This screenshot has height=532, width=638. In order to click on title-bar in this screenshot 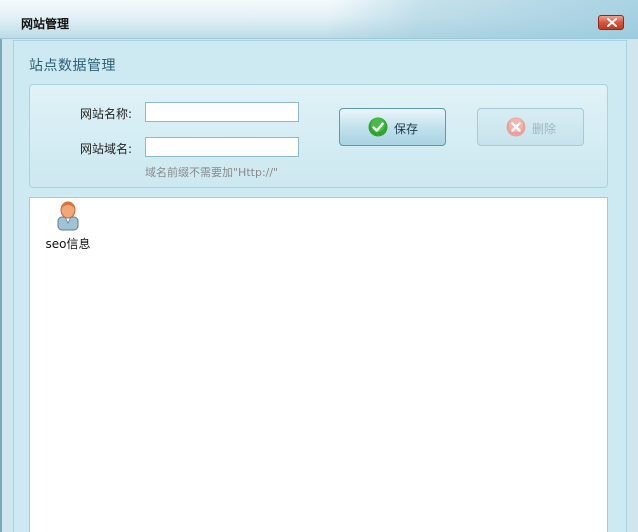, I will do `click(319, 19)`.